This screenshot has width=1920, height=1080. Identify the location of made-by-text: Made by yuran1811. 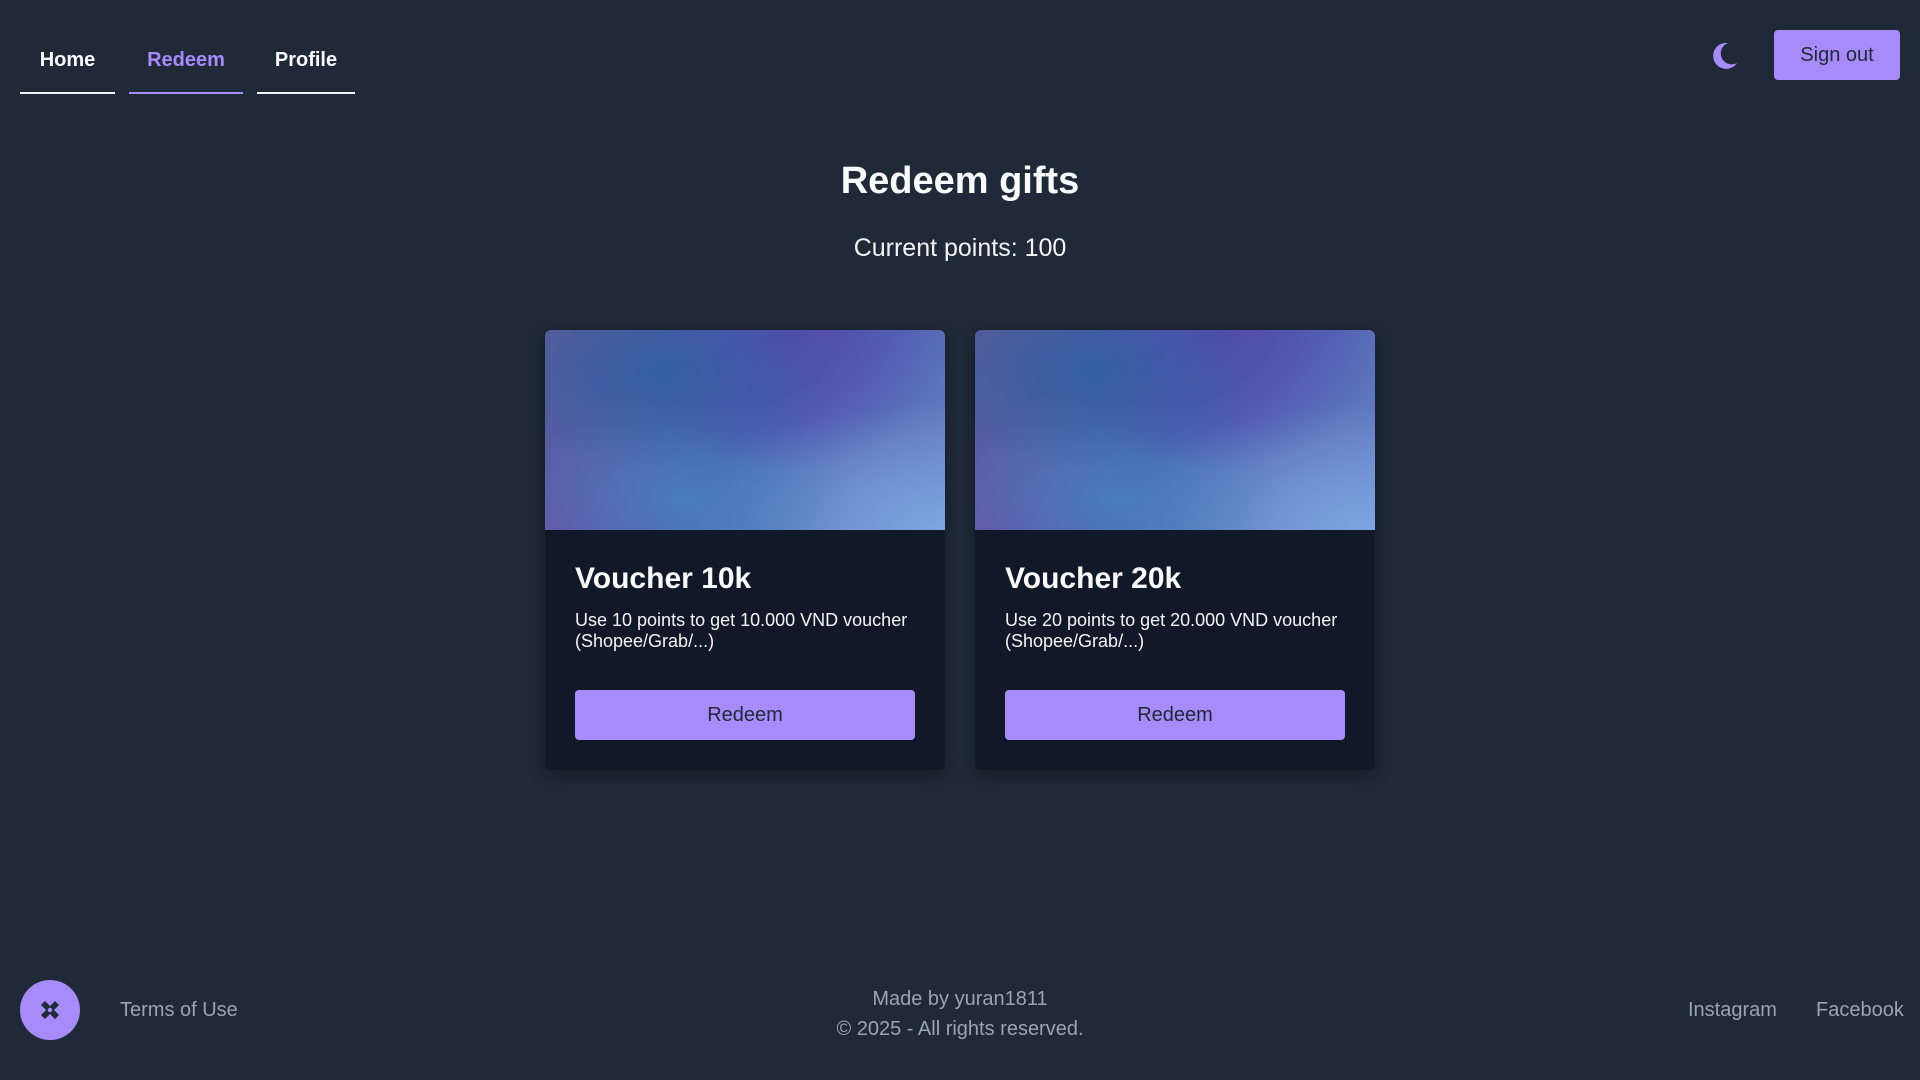
(960, 999).